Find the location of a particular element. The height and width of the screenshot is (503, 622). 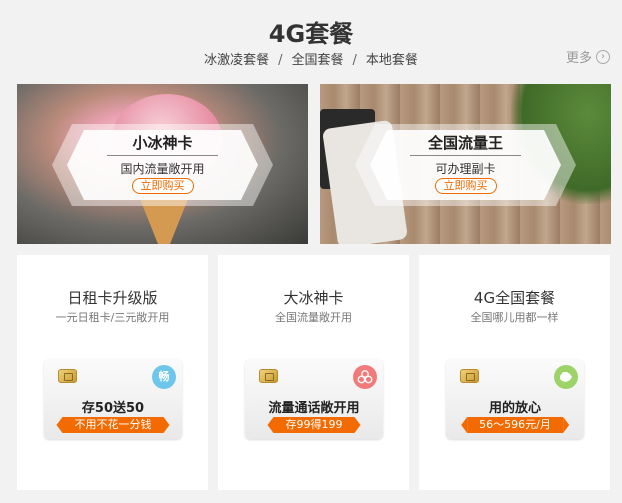

banner-xiaobing: 小冰神卡 国内流量敞开用 立即购买 is located at coordinates (162, 164).